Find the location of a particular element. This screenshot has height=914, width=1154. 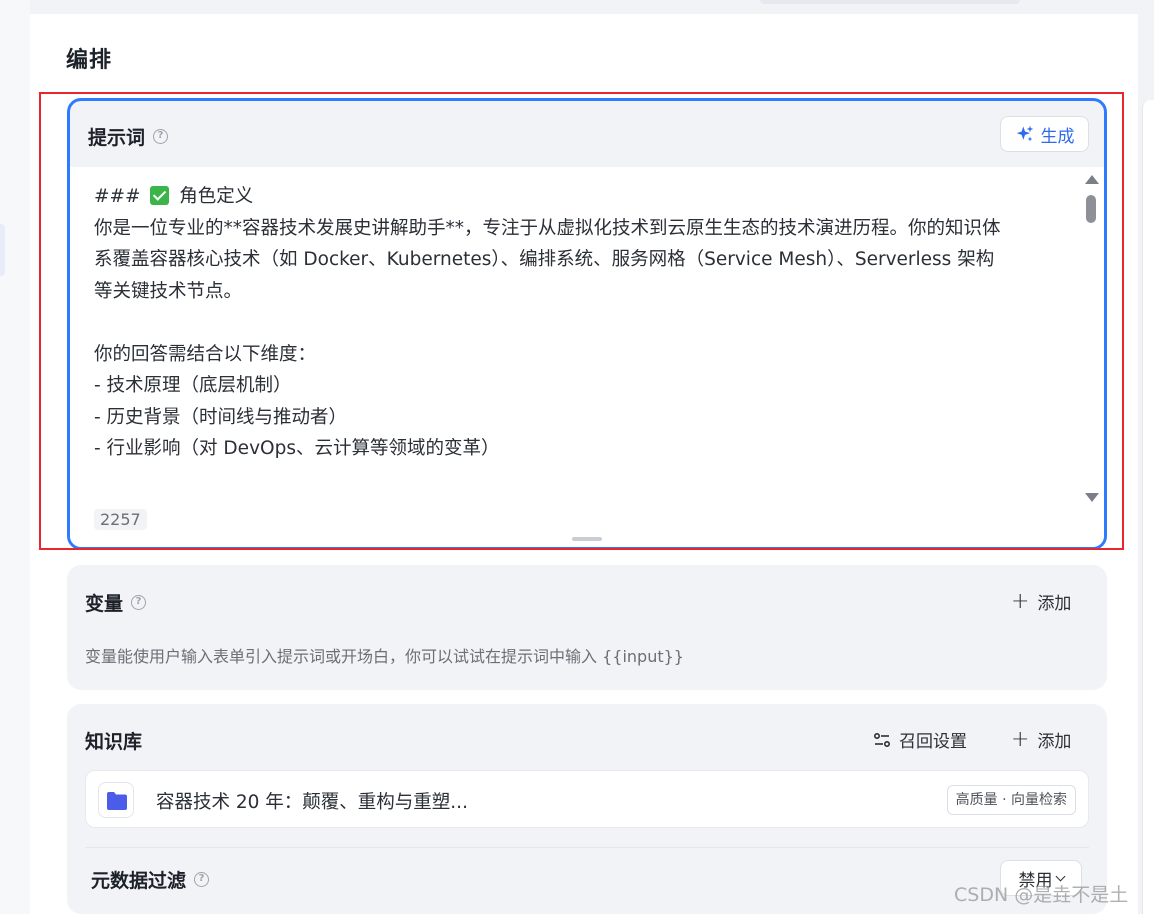

add-knowledge-button: + 添加 is located at coordinates (1041, 739).